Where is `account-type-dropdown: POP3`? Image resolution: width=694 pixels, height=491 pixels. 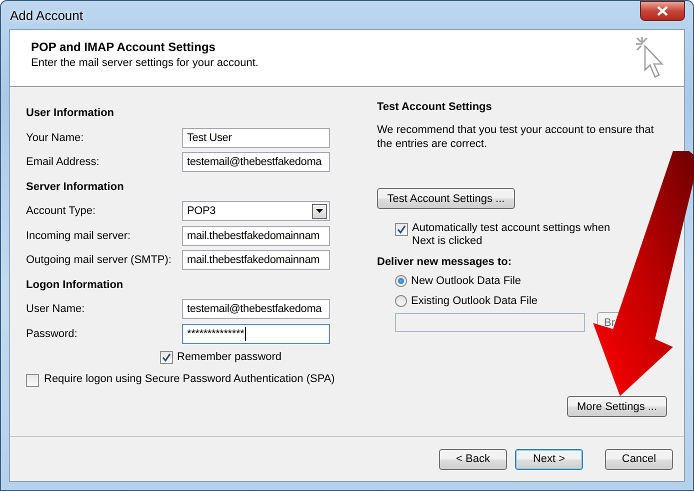 account-type-dropdown: POP3 is located at coordinates (256, 211).